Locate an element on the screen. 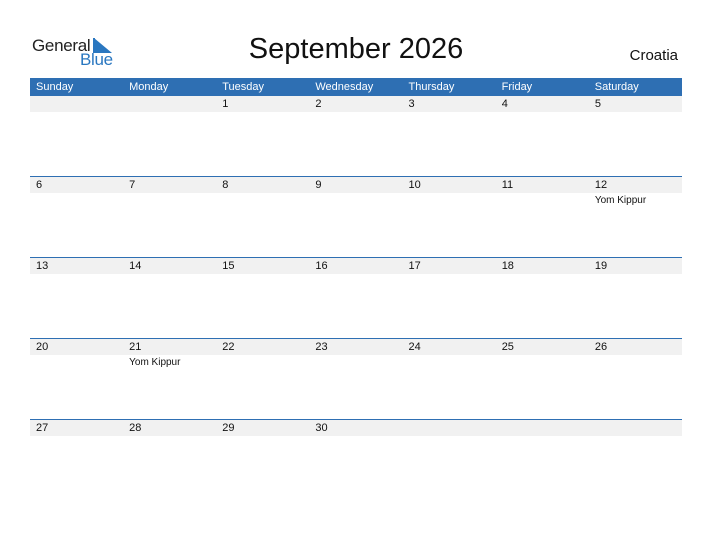 The height and width of the screenshot is (550, 712). day-number: 13 is located at coordinates (42, 266).